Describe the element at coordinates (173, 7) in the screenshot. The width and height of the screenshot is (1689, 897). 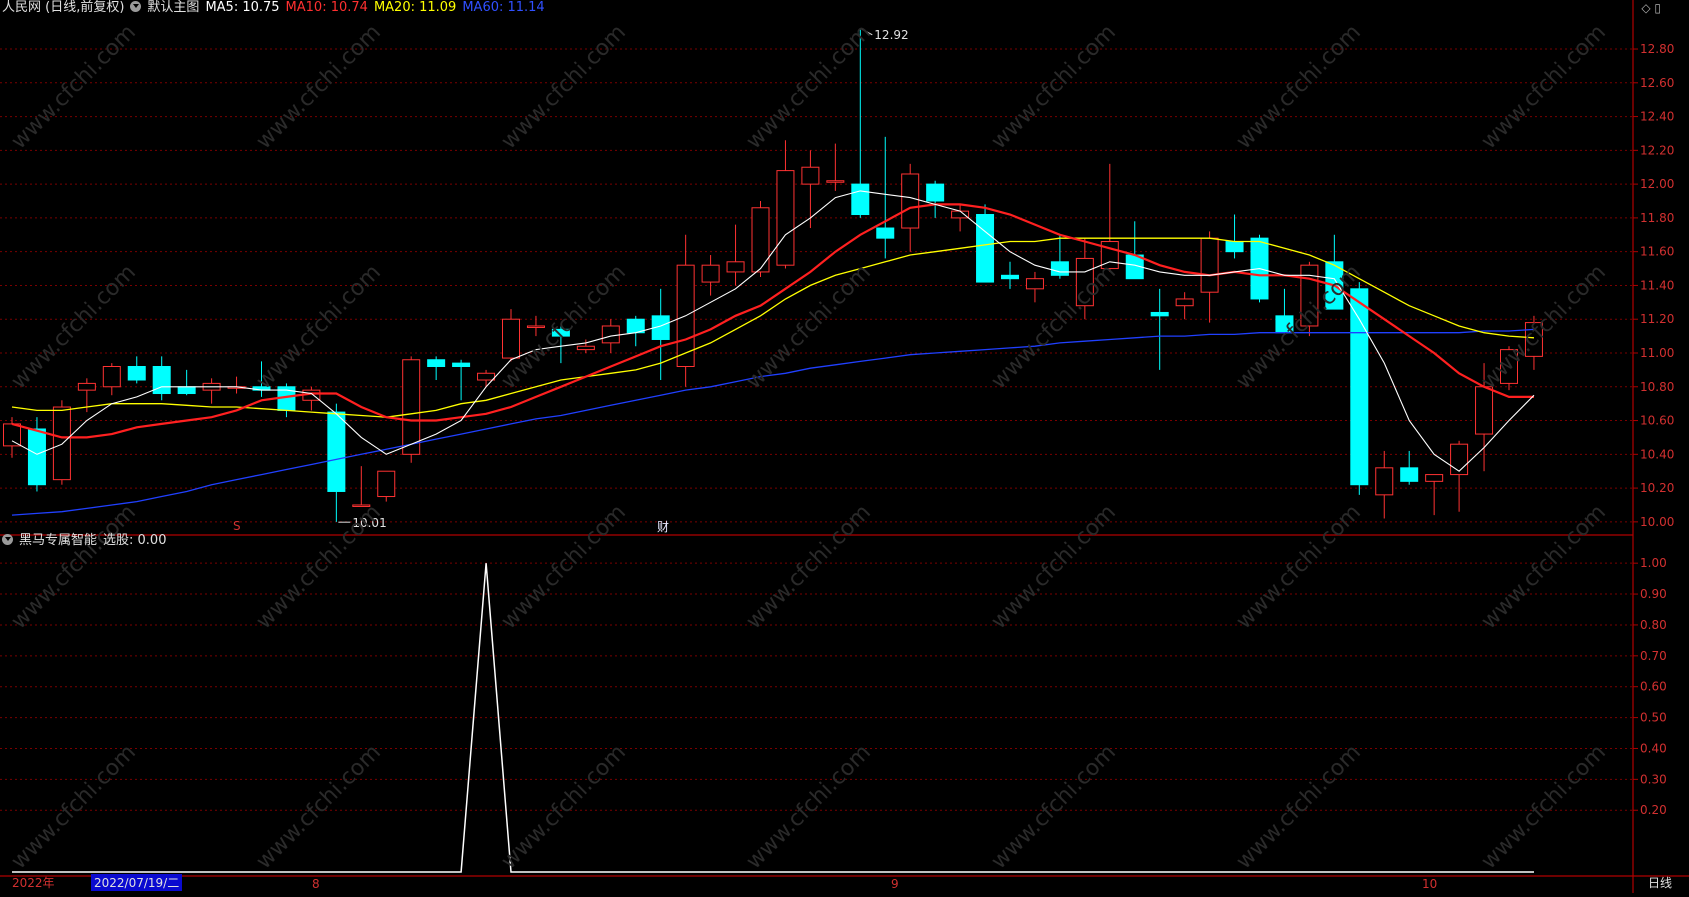
I see `template-name: 默认主图` at that location.